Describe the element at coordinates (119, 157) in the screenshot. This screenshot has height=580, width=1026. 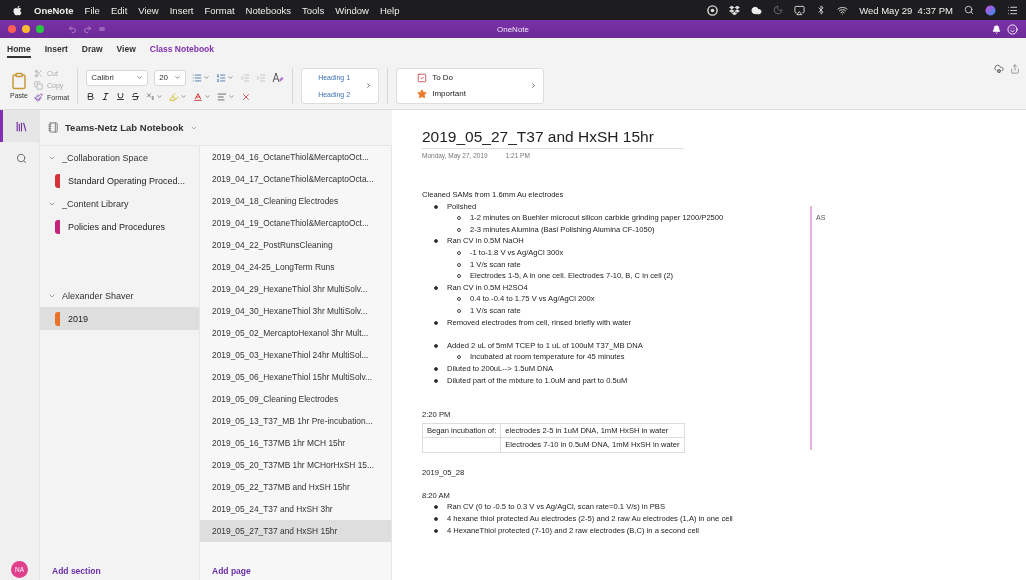
I see `section-group: _Collaboration Space` at that location.